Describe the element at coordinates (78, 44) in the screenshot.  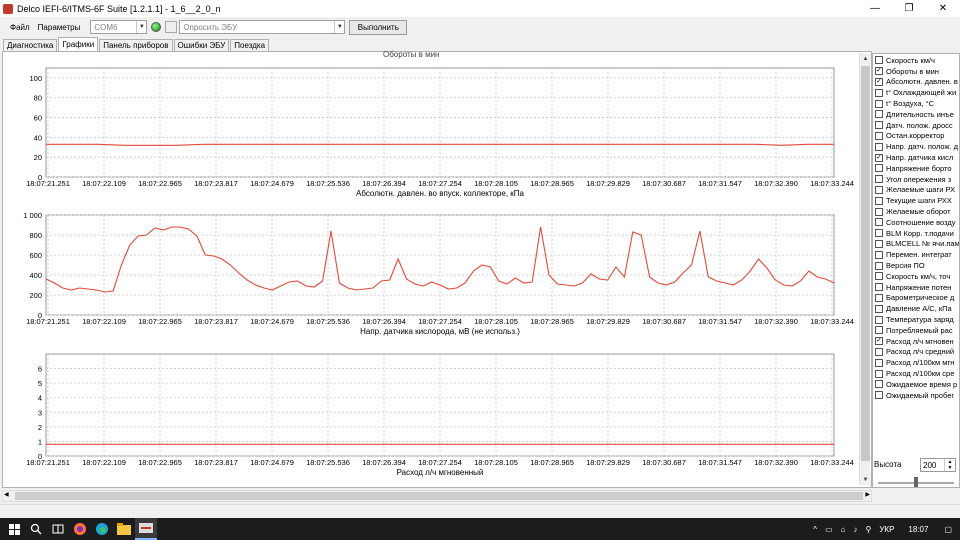
I see `tab-graphs: Графики` at that location.